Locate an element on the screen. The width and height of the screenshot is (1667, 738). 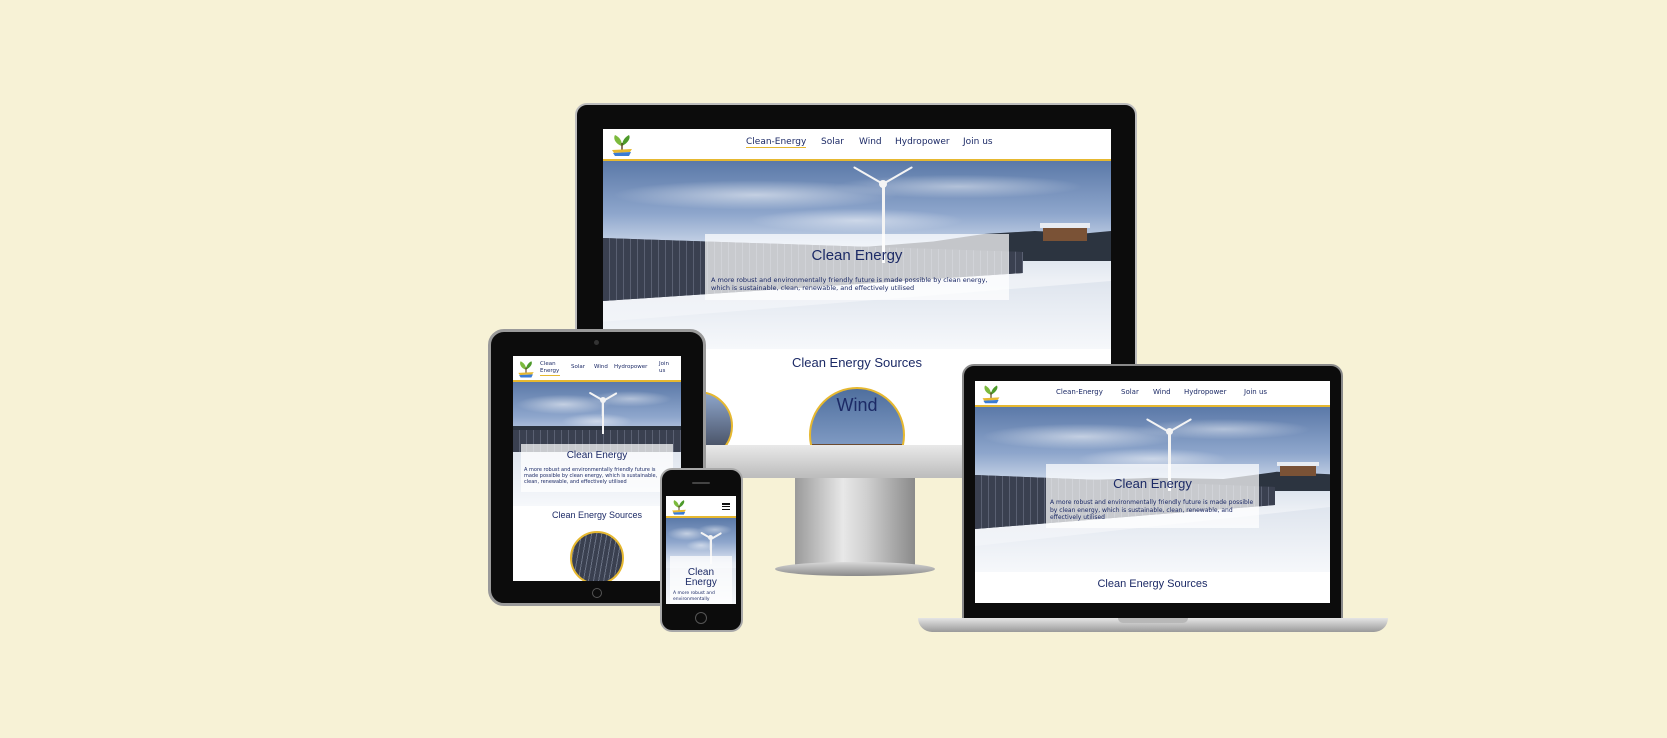
monitor-stand-neck is located at coordinates (855, 523).